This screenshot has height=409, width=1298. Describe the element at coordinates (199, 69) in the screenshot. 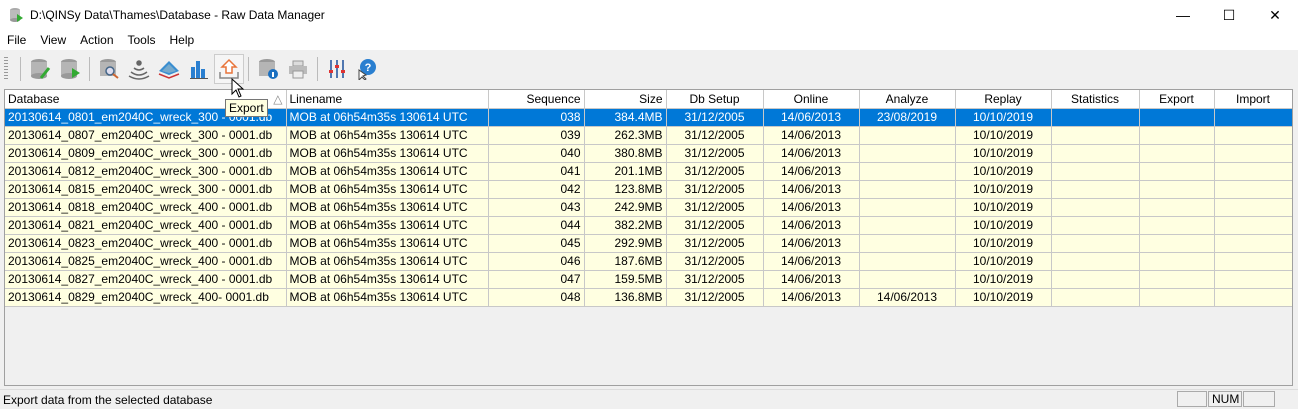

I see `statistics-icon` at that location.